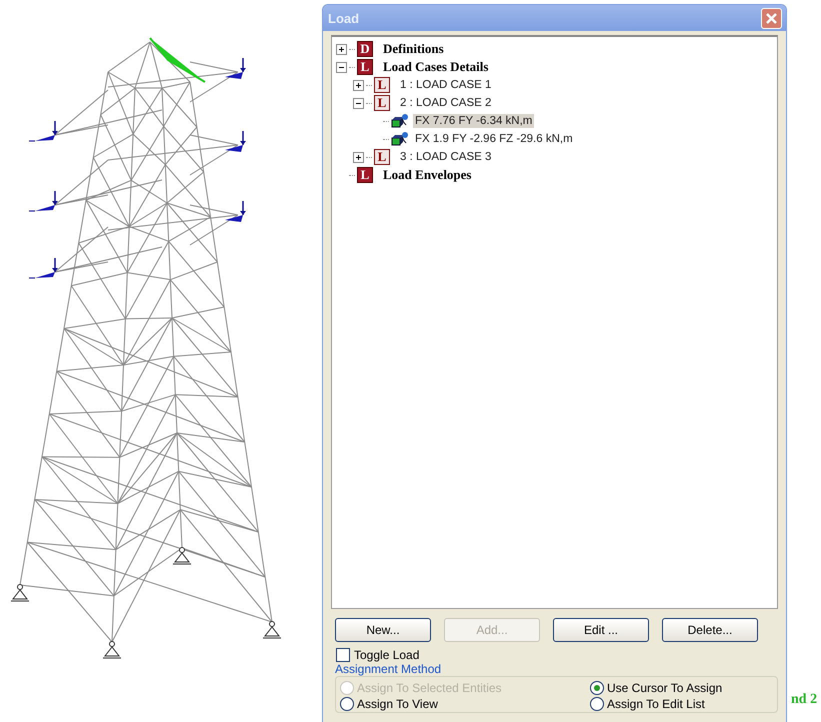 The height and width of the screenshot is (722, 821). What do you see at coordinates (343, 655) in the screenshot?
I see `checkbox` at bounding box center [343, 655].